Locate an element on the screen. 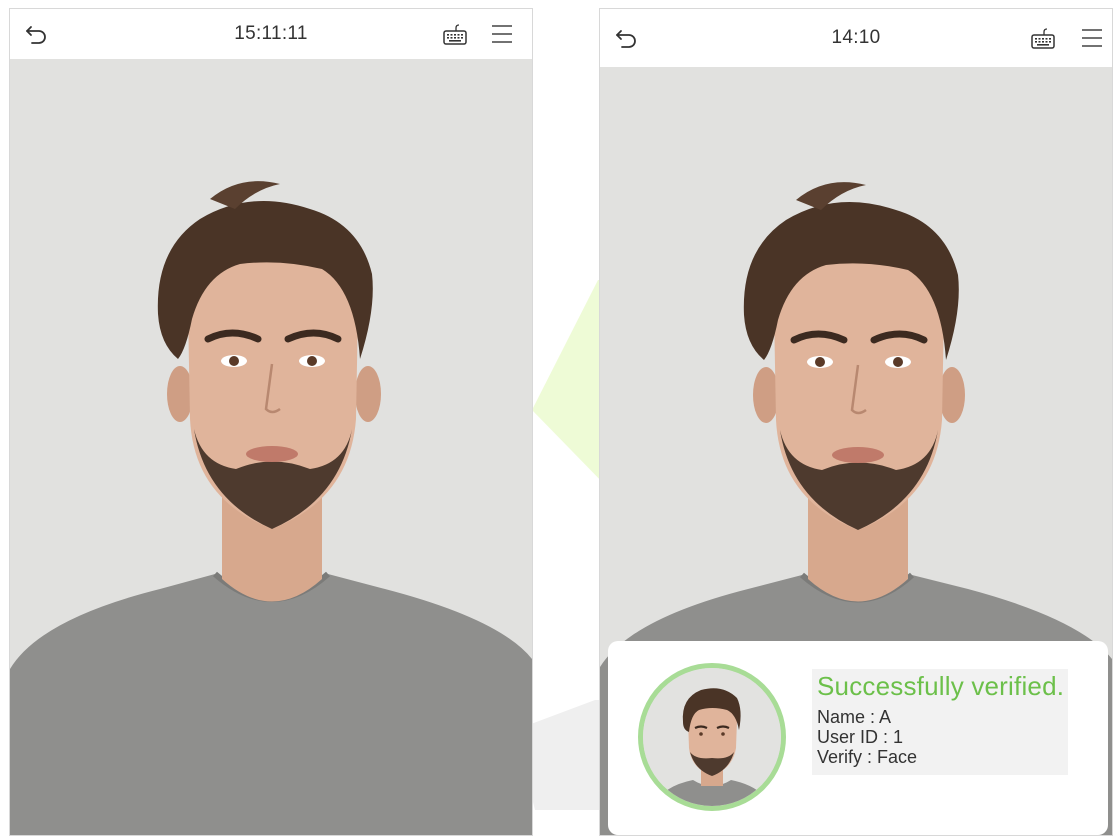 The image size is (1113, 836). verification-status-text: Successfully verified. is located at coordinates (941, 686).